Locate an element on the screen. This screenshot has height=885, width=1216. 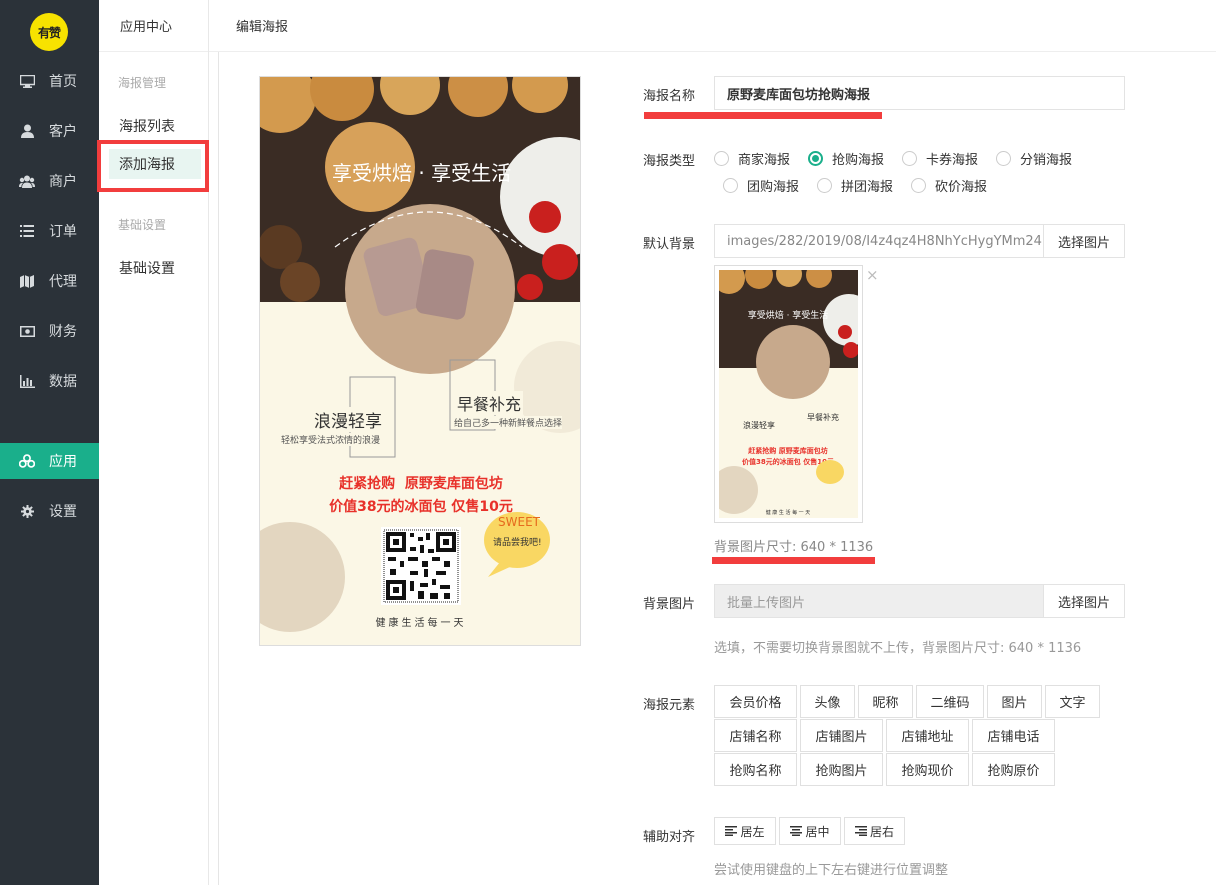
nav-label: 财务 is located at coordinates (63, 332).